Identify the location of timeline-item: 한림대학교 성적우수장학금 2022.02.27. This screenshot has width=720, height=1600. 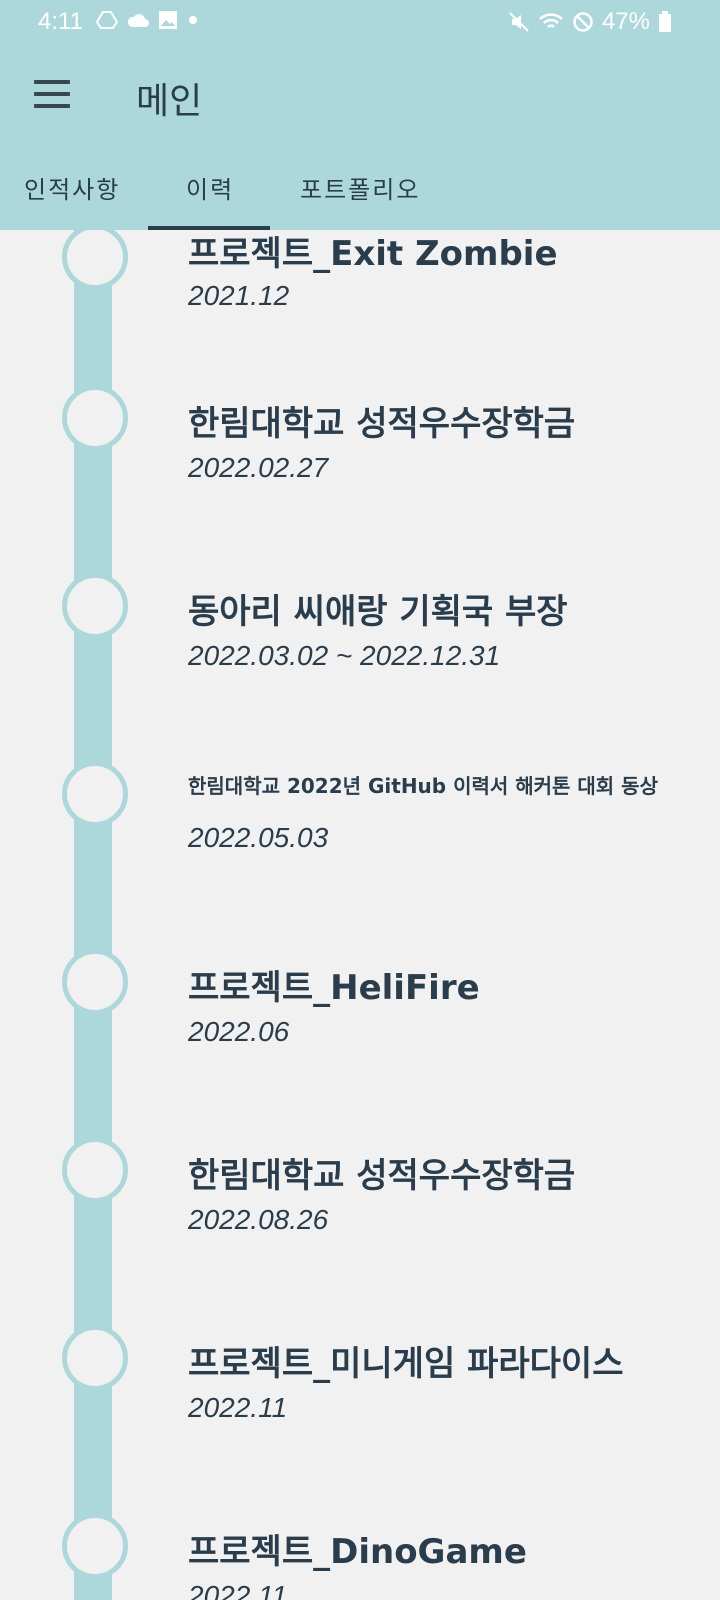
(360, 448).